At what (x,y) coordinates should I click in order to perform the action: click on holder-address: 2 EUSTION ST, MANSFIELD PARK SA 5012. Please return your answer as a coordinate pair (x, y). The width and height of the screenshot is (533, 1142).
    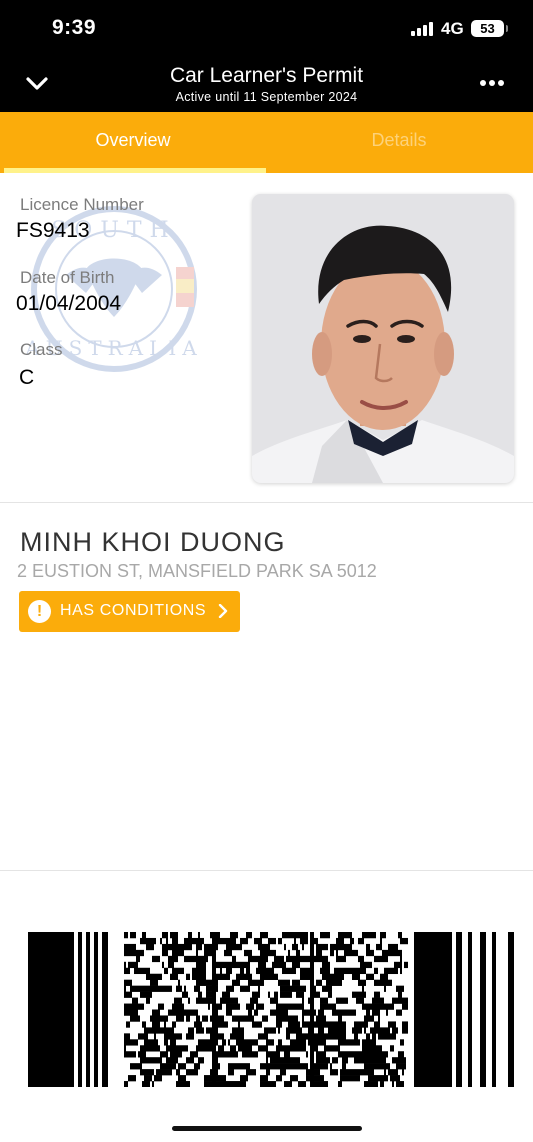
    Looking at the image, I should click on (197, 571).